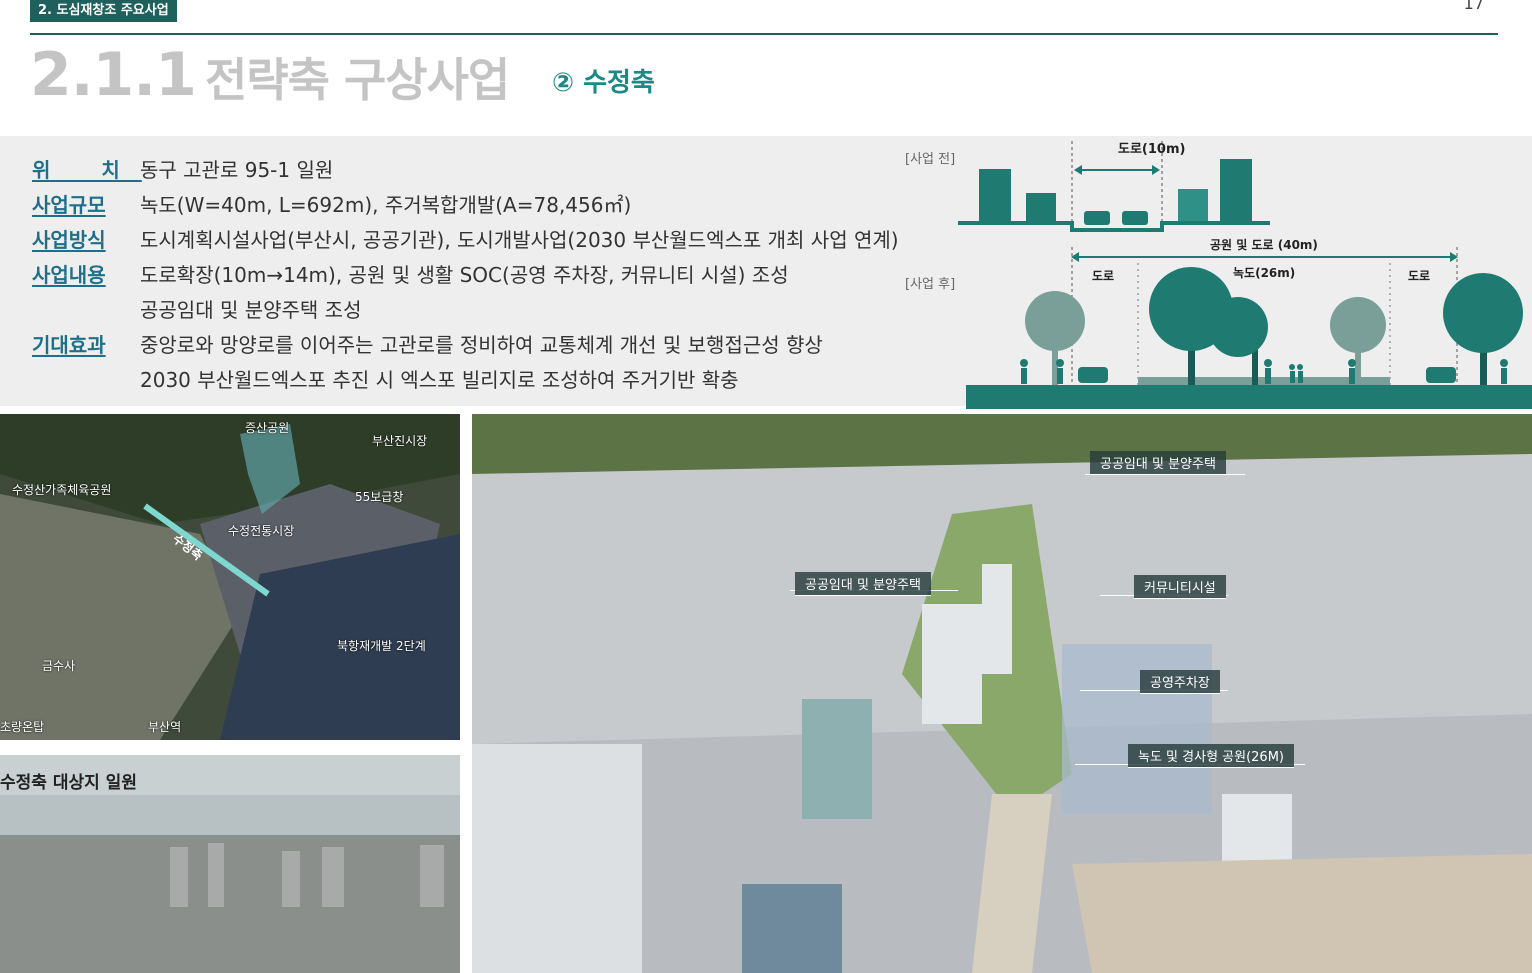  I want to click on greenway-label: 녹도(26m), so click(1264, 273).